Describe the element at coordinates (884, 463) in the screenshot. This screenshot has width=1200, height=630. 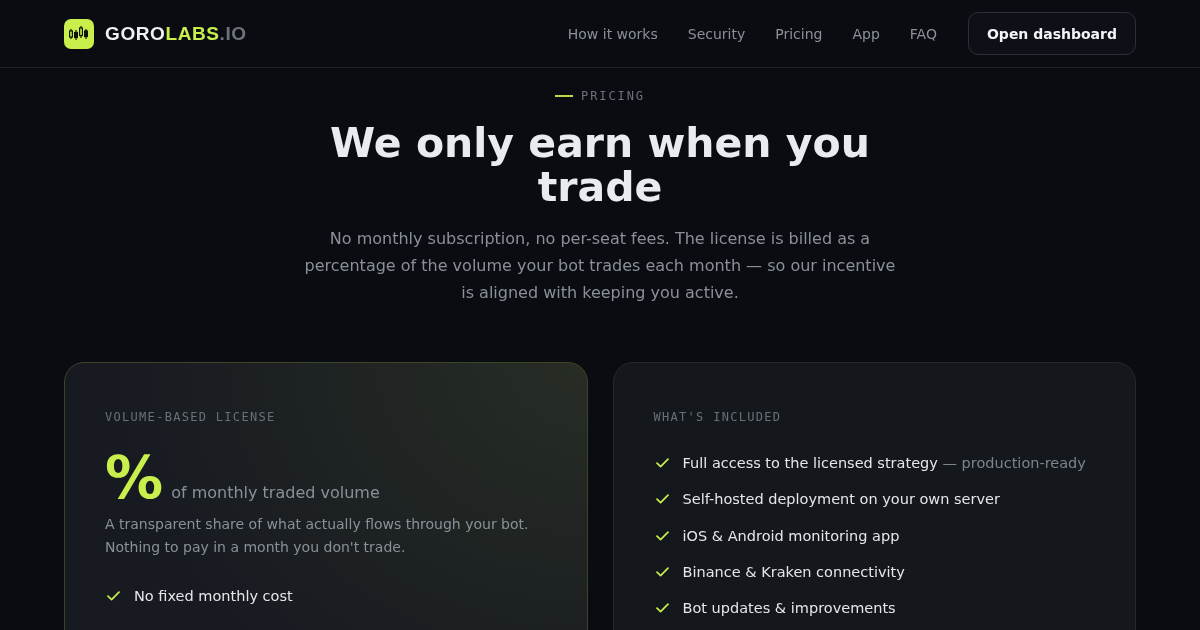
I see `feature-text: Full access to the licensed strategy — production-ready` at that location.